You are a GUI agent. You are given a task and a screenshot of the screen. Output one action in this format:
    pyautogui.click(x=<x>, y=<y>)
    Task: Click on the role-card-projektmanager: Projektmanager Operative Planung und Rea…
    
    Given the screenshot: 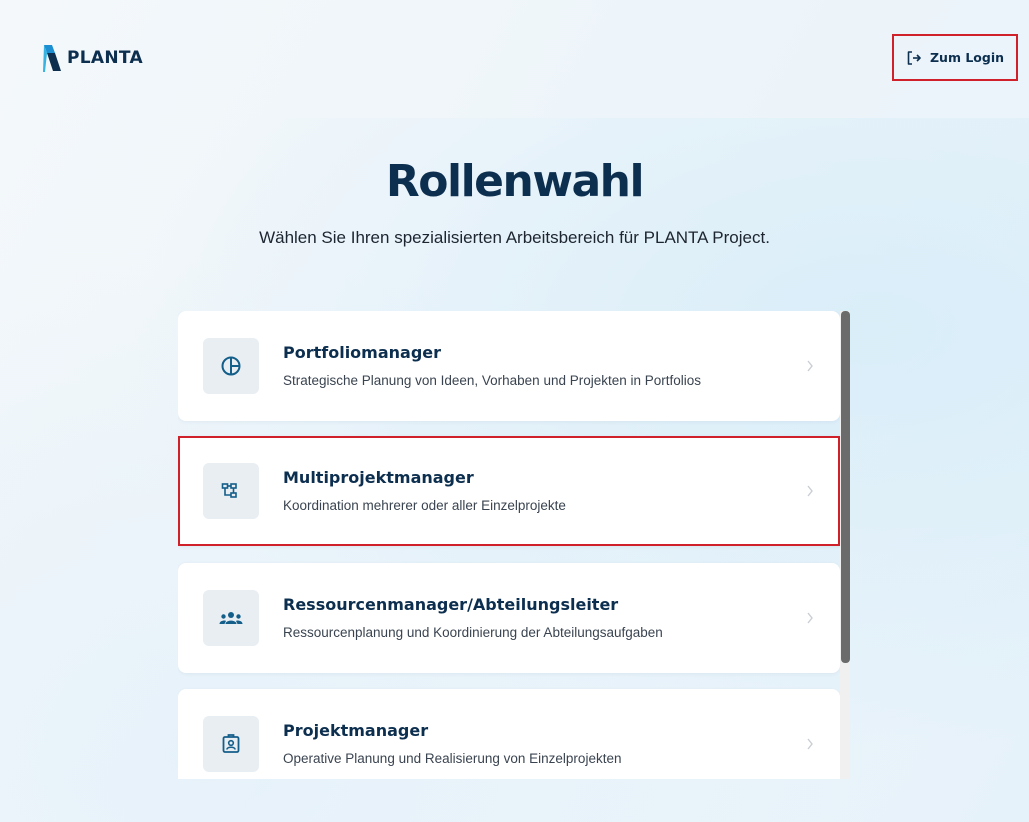 What is the action you would take?
    pyautogui.click(x=509, y=734)
    